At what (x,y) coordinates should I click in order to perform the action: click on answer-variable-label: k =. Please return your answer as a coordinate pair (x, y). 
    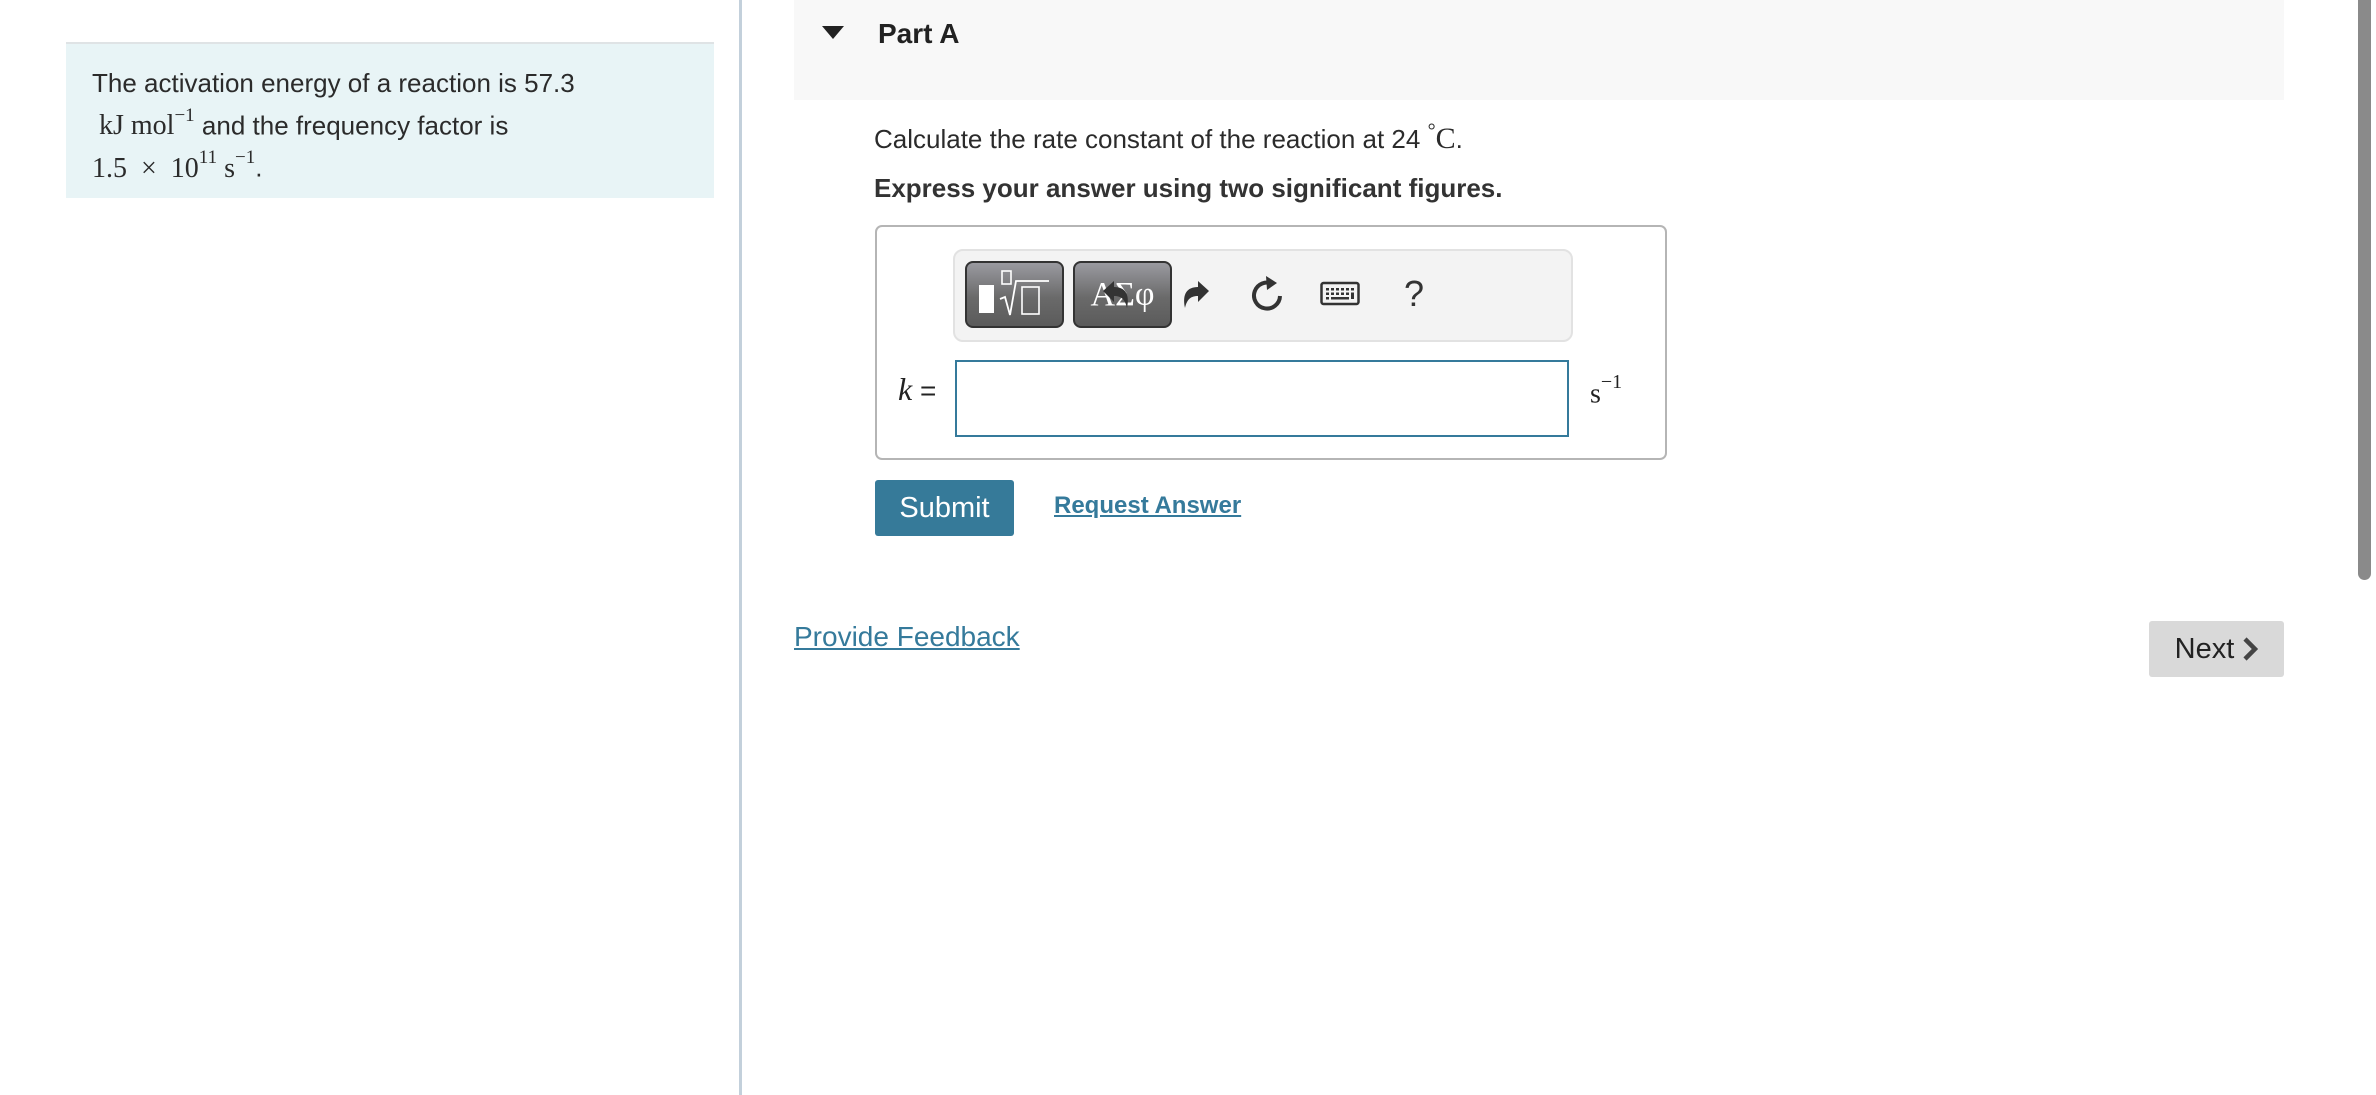
    Looking at the image, I should click on (917, 389).